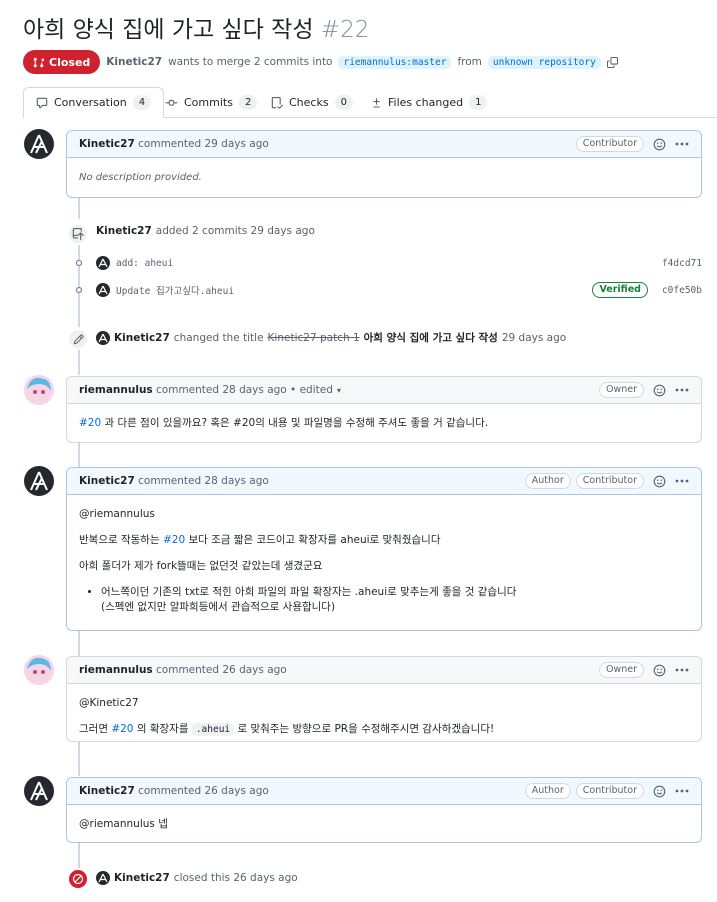  Describe the element at coordinates (134, 62) in the screenshot. I see `pr-author-link: Kinetic27` at that location.